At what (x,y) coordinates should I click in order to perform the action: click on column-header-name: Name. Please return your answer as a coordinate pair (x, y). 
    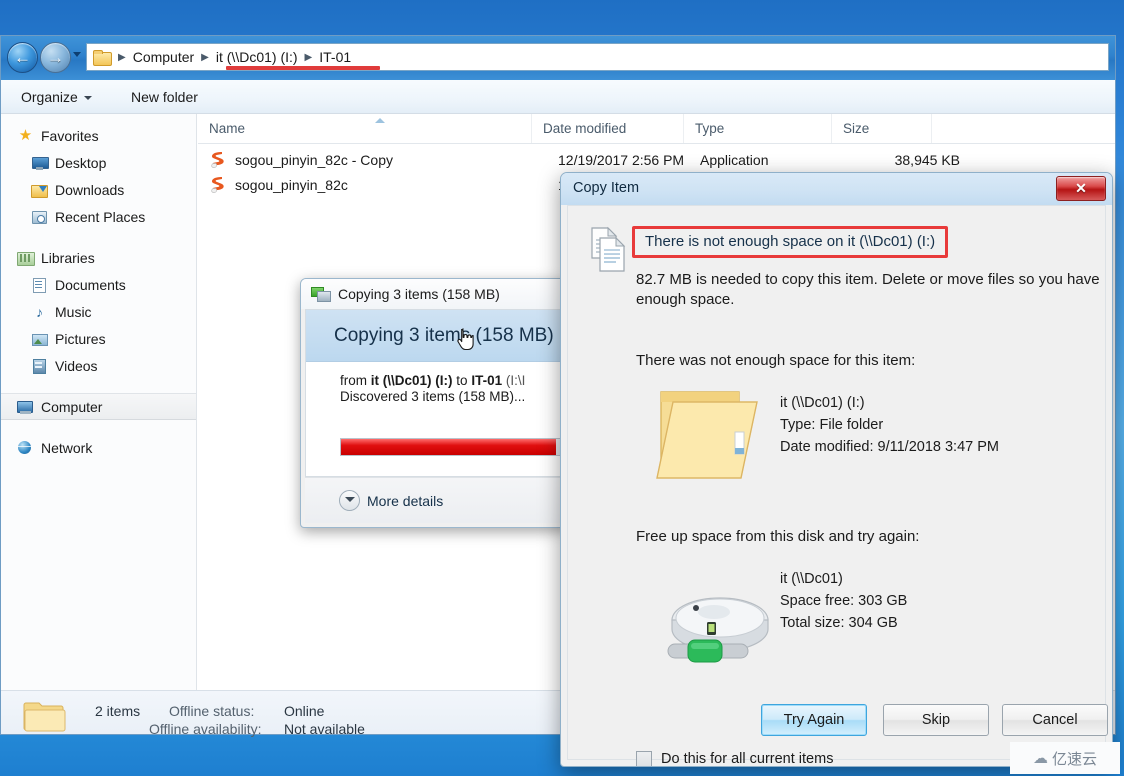
    Looking at the image, I should click on (365, 128).